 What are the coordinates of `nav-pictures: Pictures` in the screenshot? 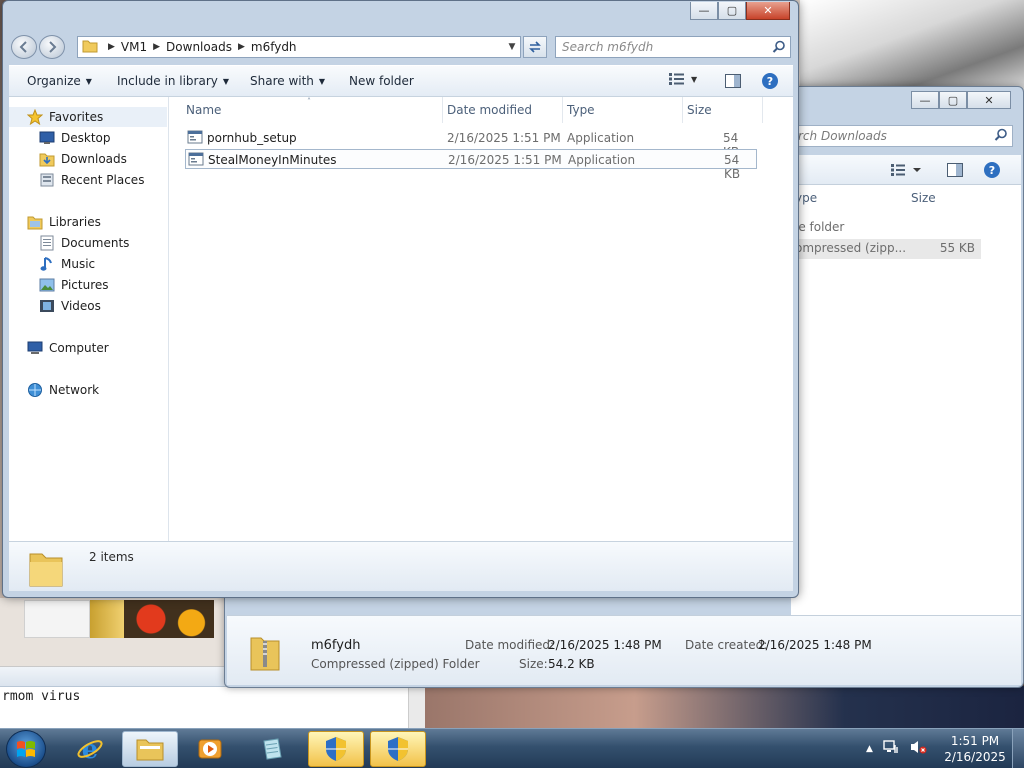 It's located at (59, 285).